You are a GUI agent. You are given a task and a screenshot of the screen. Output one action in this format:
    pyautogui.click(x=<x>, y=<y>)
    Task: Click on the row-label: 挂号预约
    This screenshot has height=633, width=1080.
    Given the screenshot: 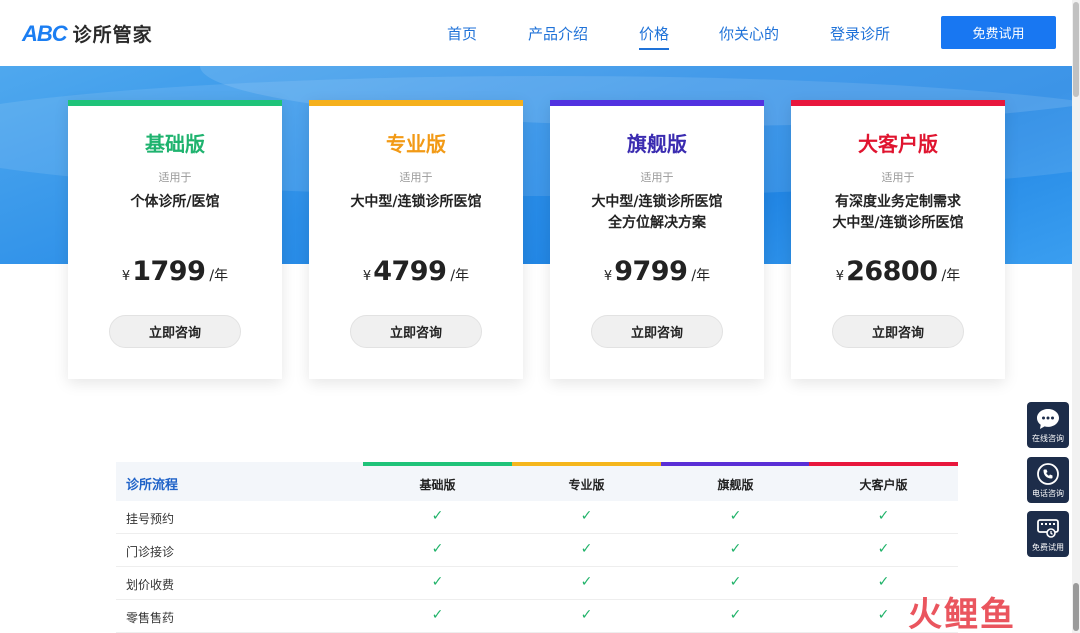 What is the action you would take?
    pyautogui.click(x=150, y=519)
    